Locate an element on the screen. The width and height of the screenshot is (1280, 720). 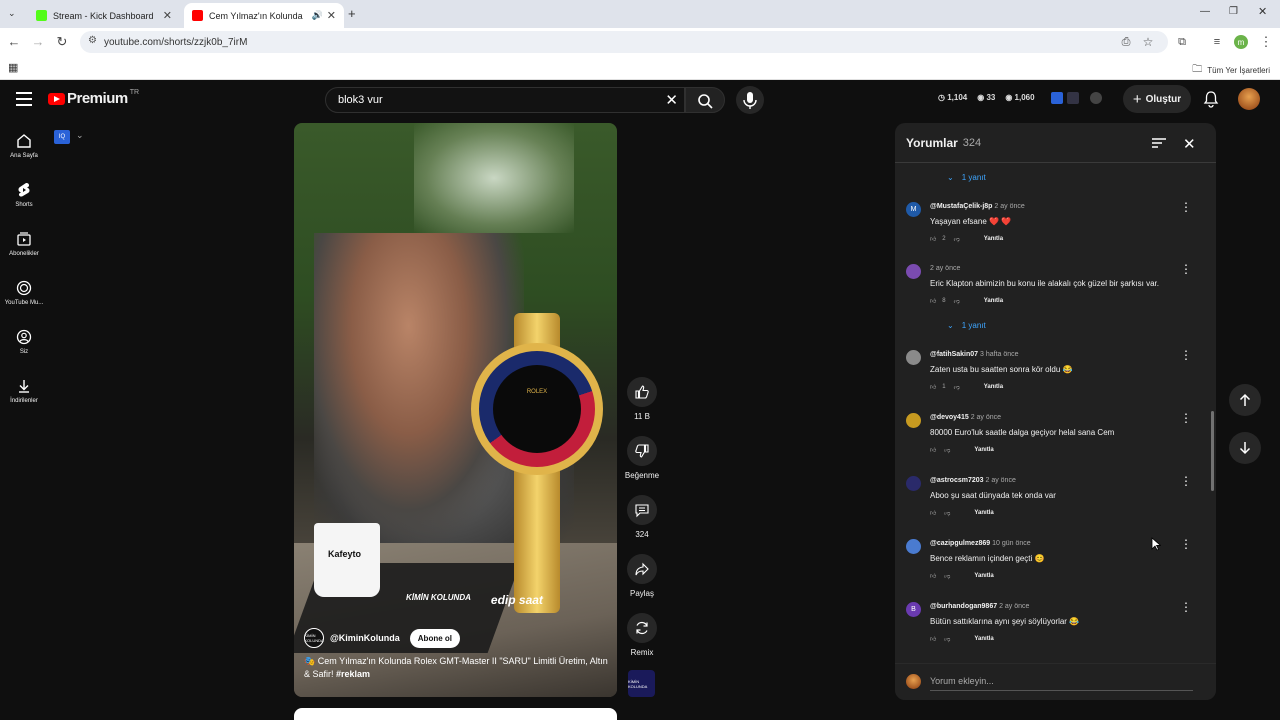
forward-icon: → is located at coordinates (38, 42).